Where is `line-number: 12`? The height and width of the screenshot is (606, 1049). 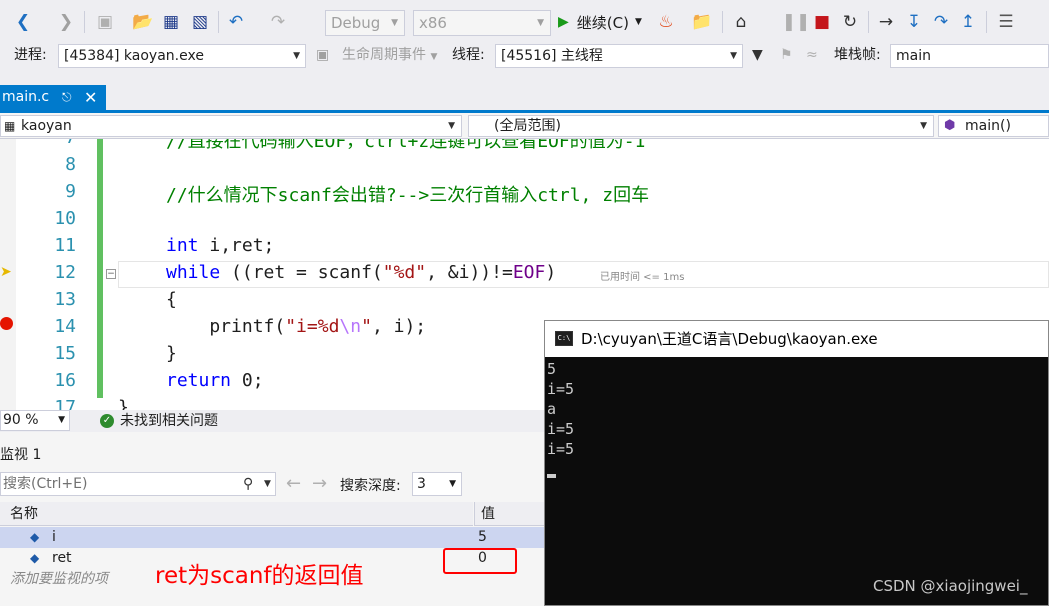 line-number: 12 is located at coordinates (65, 272).